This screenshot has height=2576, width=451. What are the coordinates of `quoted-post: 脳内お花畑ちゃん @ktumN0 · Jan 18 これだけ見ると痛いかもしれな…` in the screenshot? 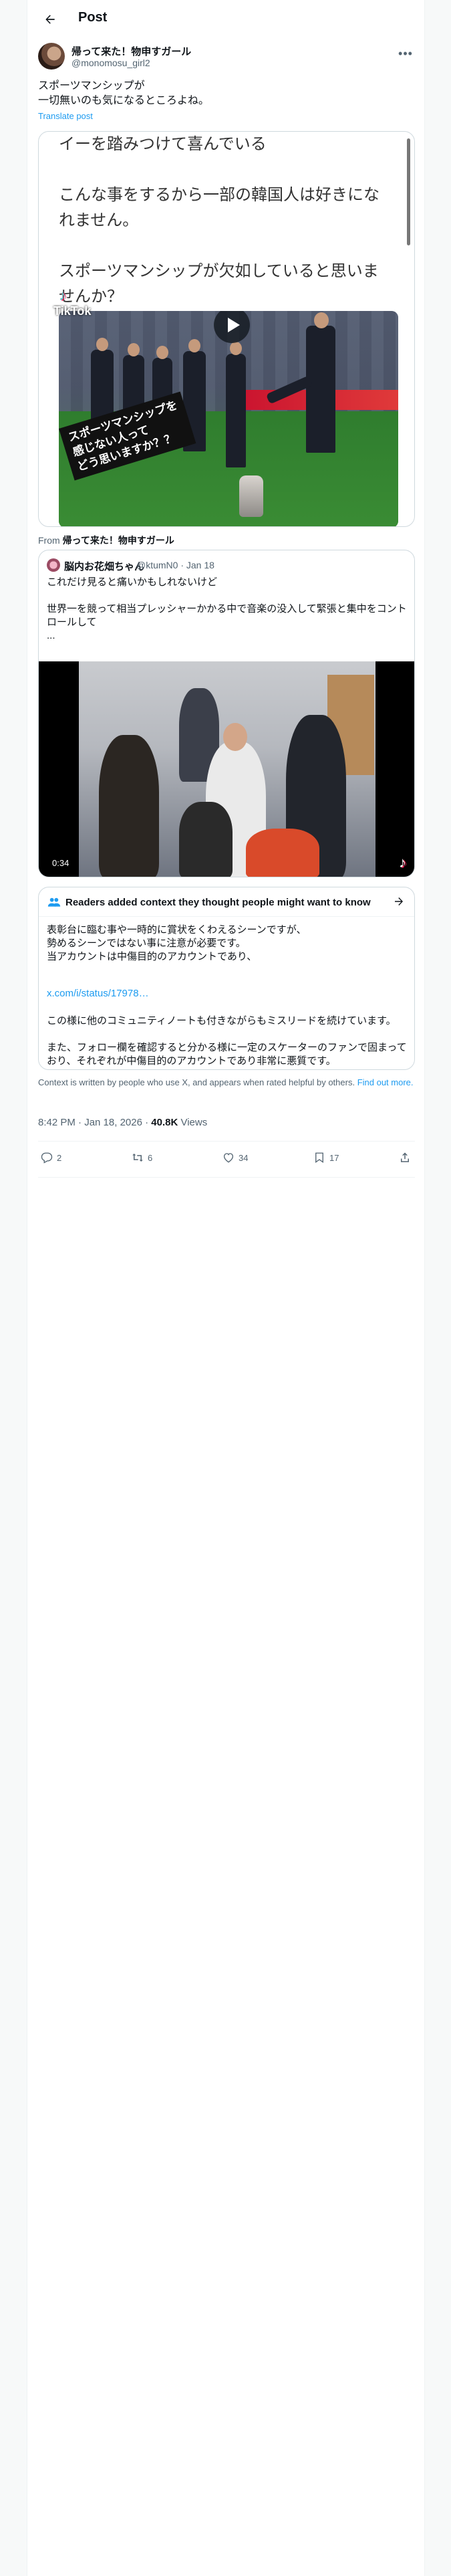 It's located at (226, 713).